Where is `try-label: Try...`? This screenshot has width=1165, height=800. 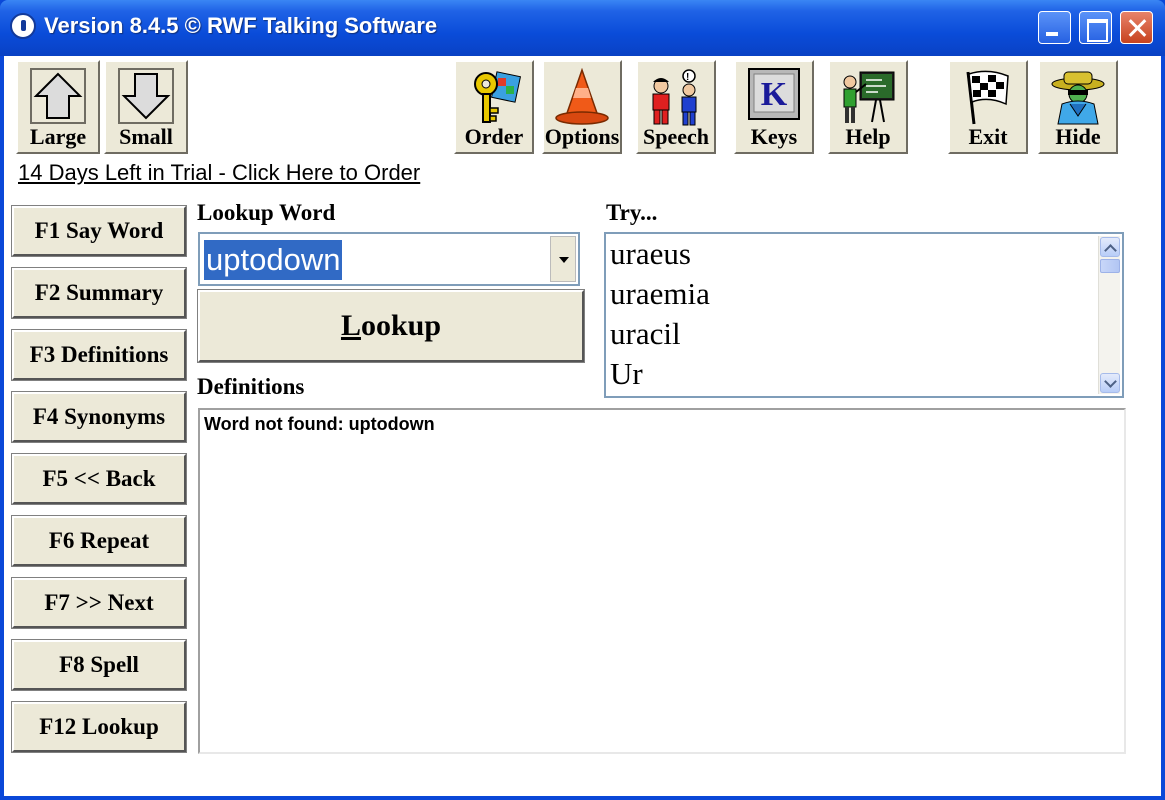
try-label: Try... is located at coordinates (632, 212).